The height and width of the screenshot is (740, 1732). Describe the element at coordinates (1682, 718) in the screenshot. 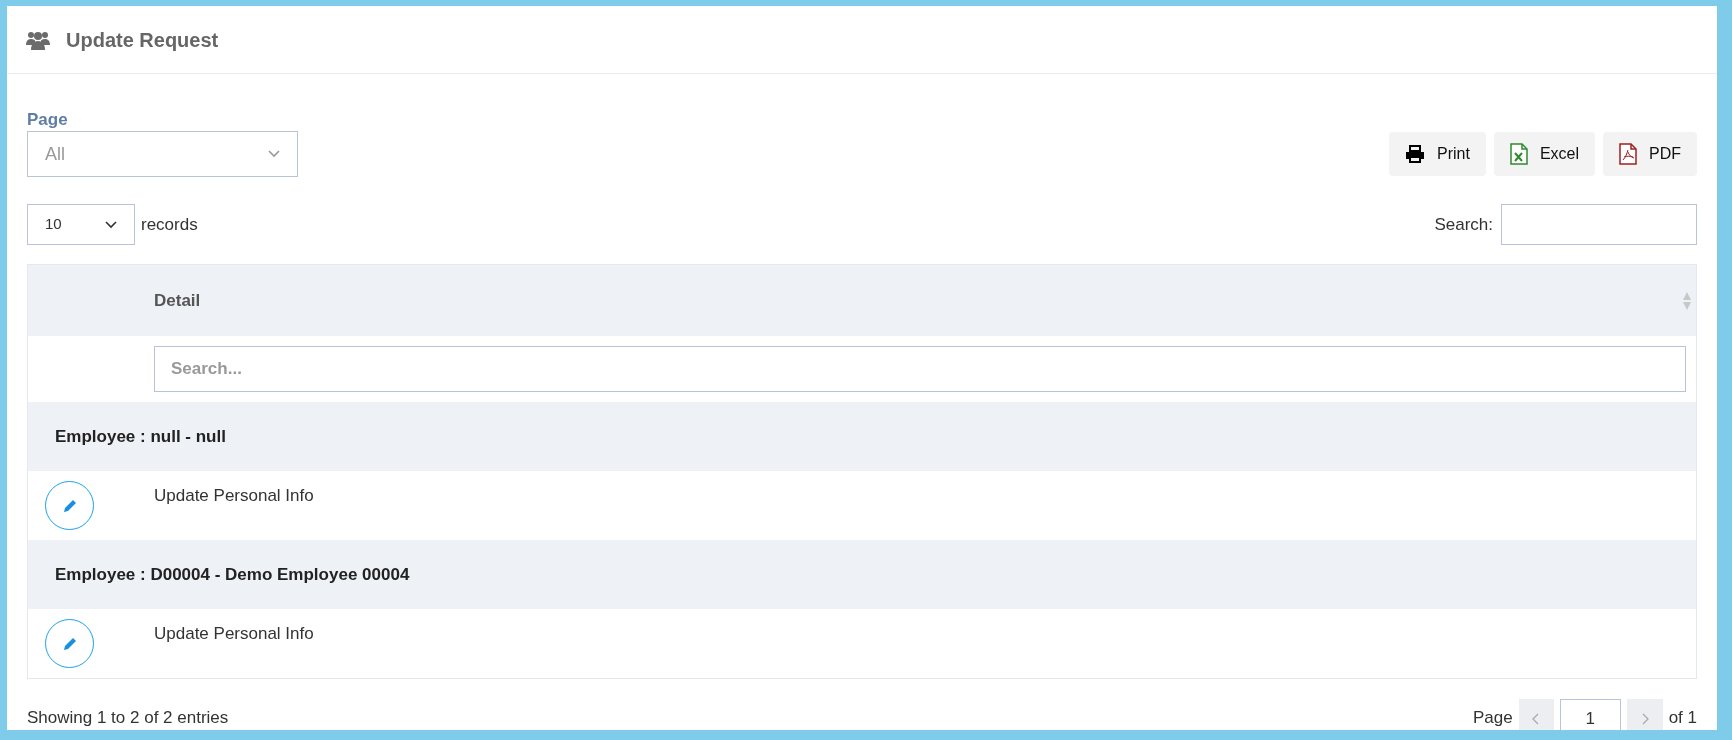

I see `page-count: of 1` at that location.